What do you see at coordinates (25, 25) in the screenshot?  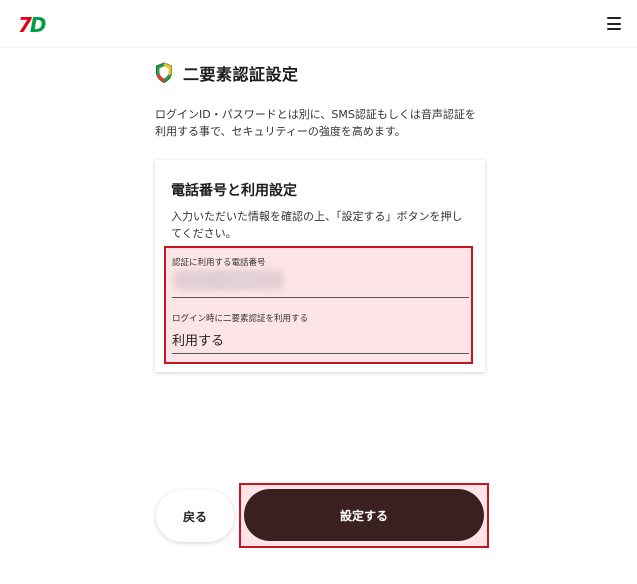 I see `logo-seven: 7` at bounding box center [25, 25].